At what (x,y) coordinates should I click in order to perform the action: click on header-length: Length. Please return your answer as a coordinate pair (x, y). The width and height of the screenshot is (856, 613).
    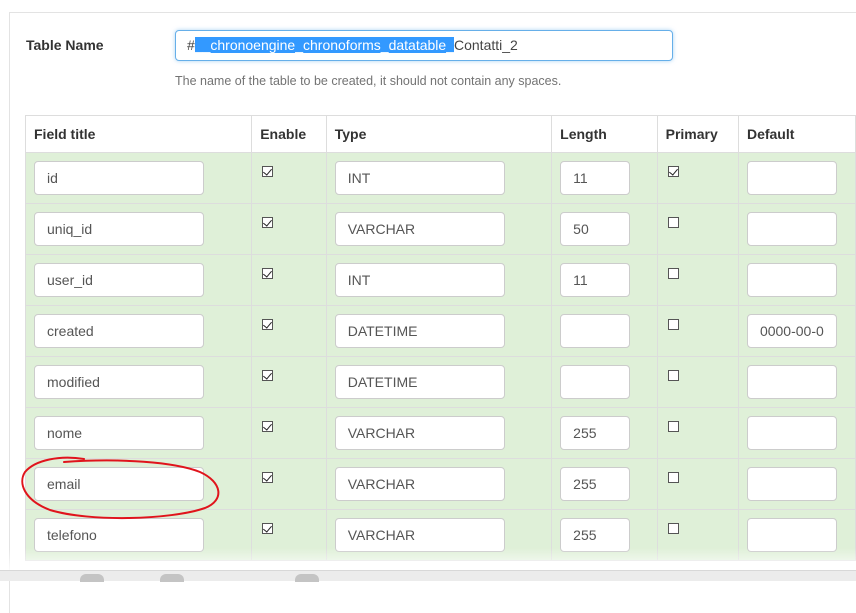
    Looking at the image, I should click on (604, 134).